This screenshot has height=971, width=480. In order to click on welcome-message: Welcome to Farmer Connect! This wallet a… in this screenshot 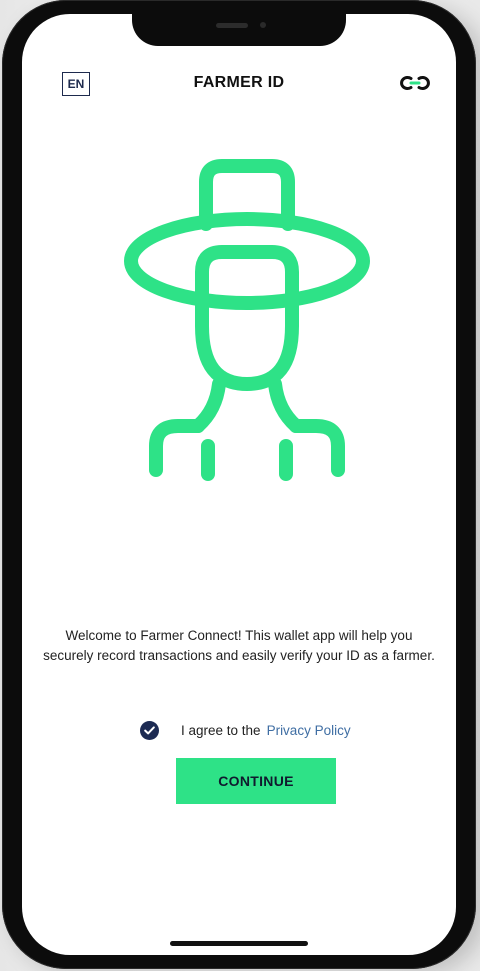, I will do `click(239, 645)`.